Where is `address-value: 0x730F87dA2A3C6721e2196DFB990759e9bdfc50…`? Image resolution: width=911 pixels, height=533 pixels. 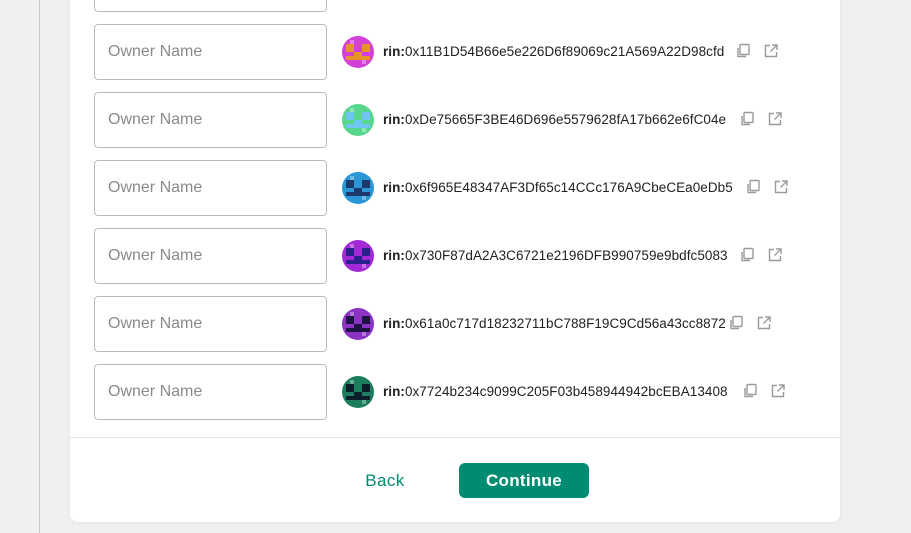
address-value: 0x730F87dA2A3C6721e2196DFB990759e9bdfc50… is located at coordinates (566, 255).